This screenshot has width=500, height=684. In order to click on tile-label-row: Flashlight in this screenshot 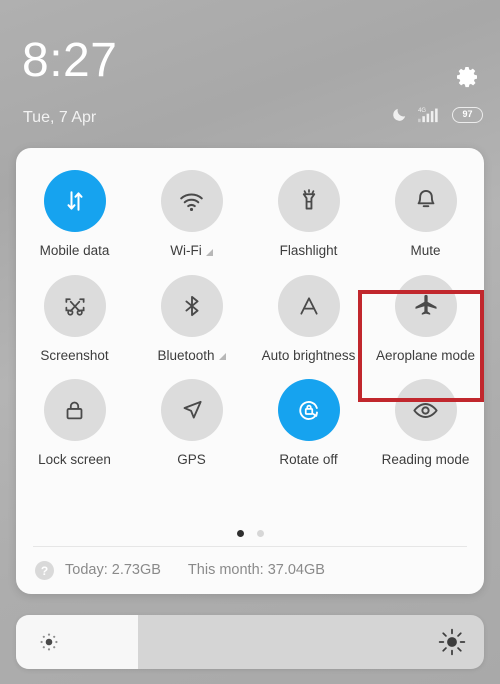, I will do `click(309, 251)`.